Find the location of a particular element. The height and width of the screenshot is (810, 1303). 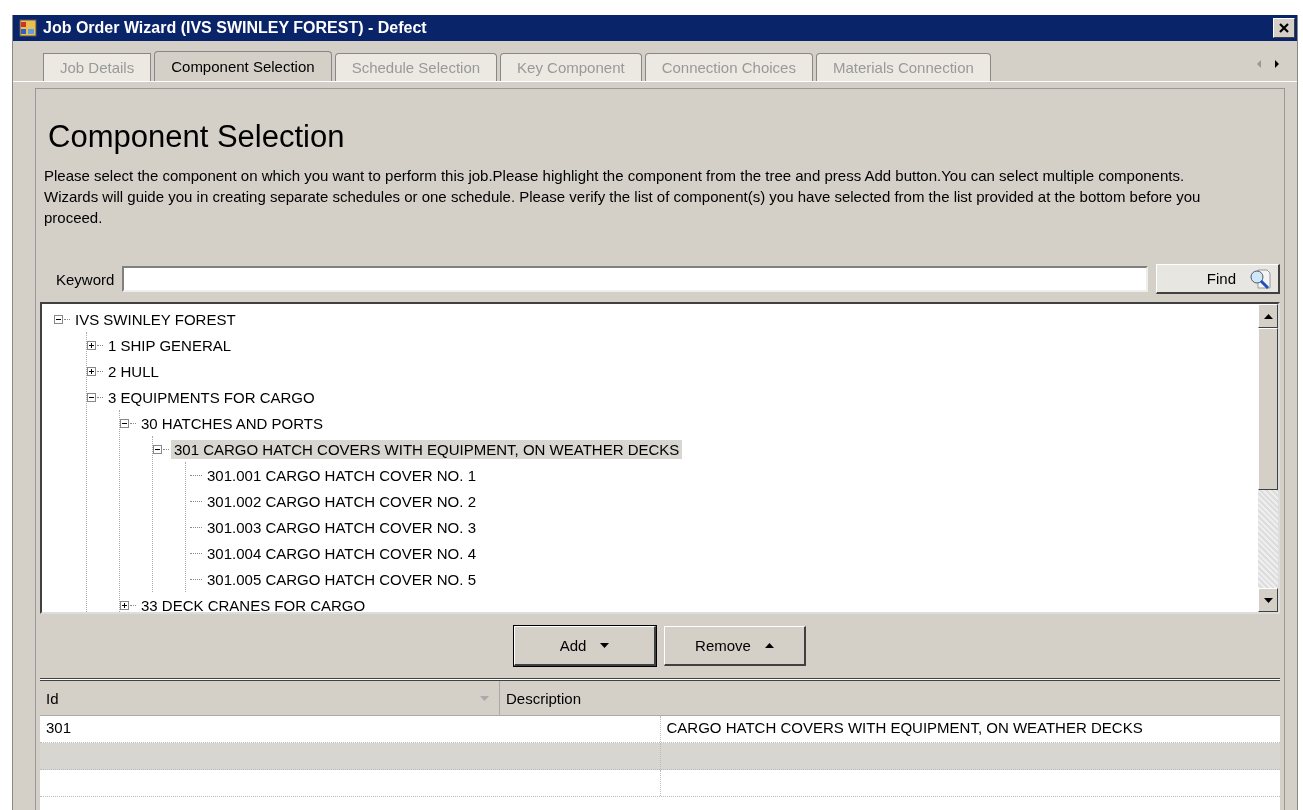

search-icon is located at coordinates (1260, 278).